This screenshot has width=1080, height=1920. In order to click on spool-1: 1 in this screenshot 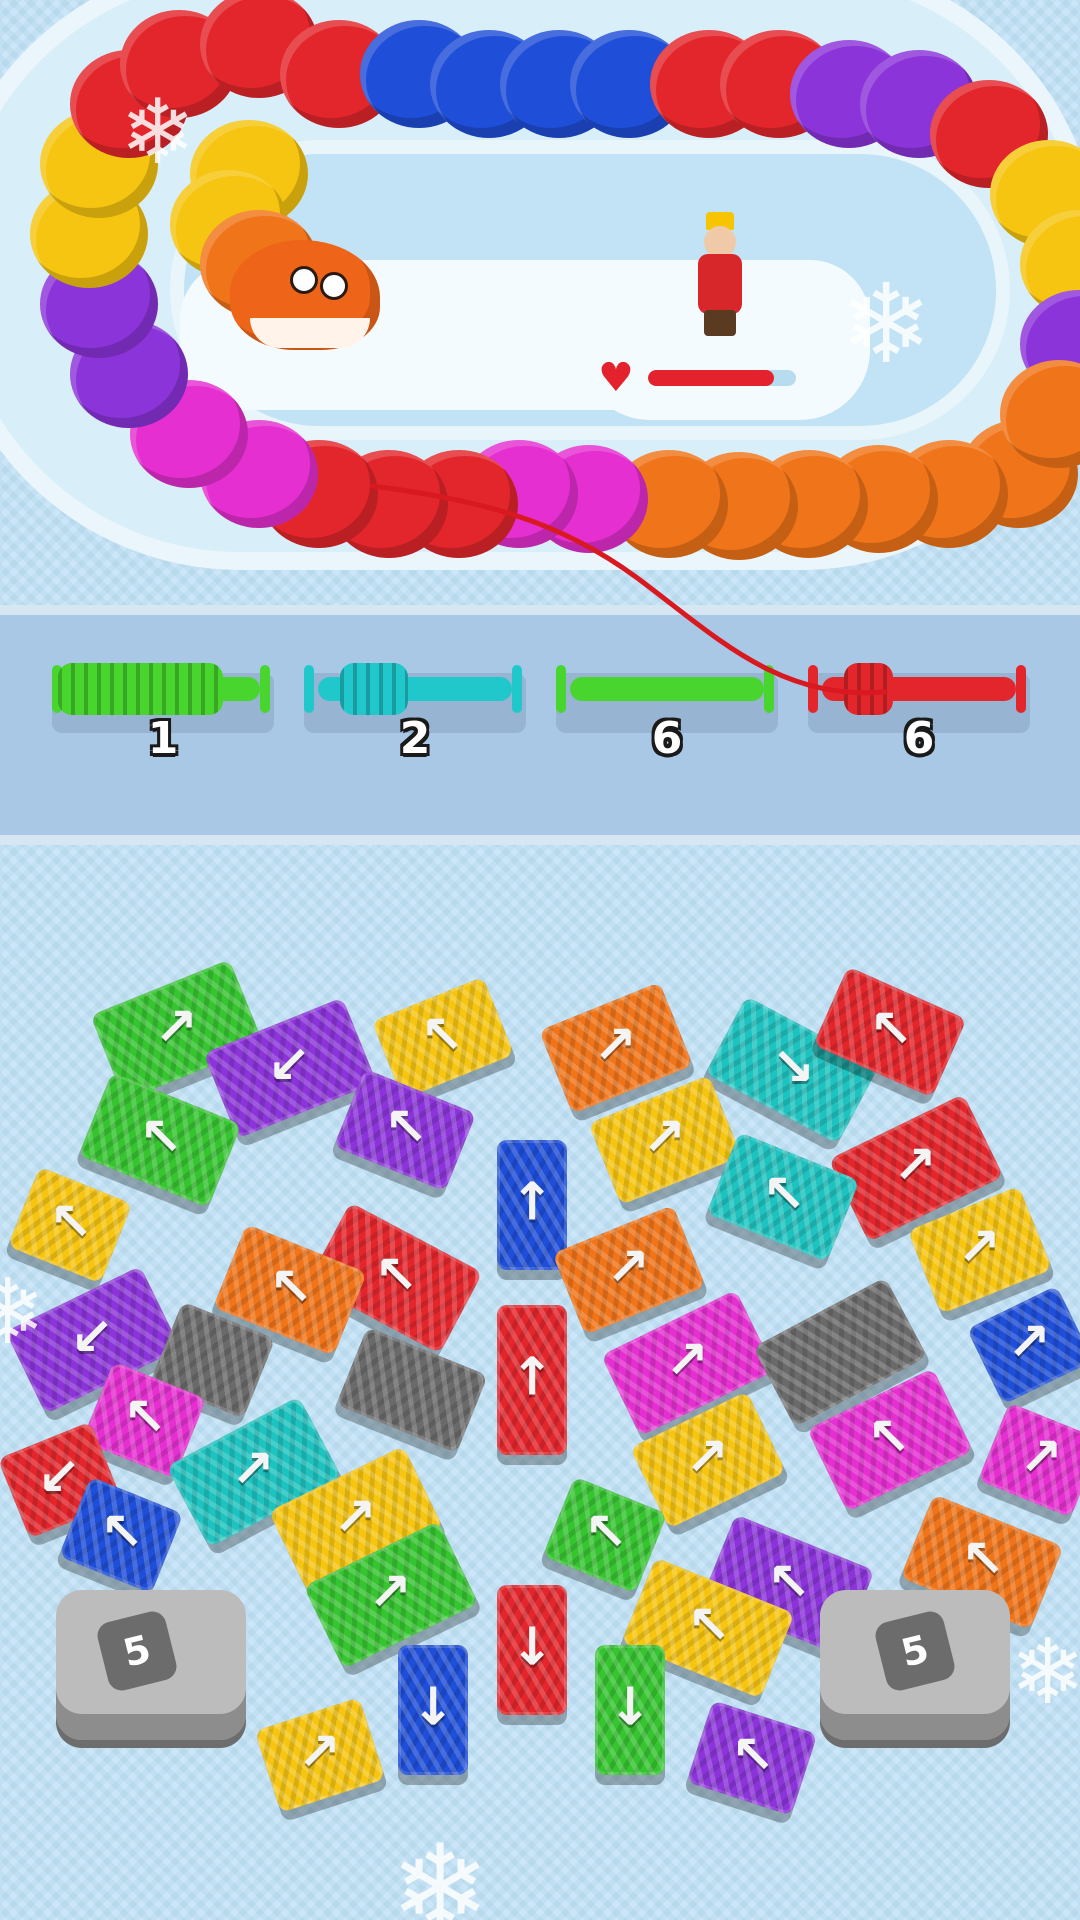, I will do `click(163, 698)`.